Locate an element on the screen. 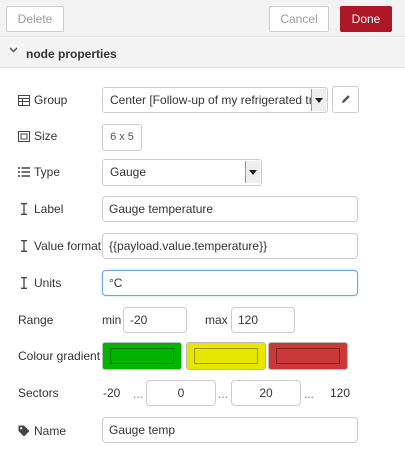 The image size is (405, 464). type-select: Gauge is located at coordinates (182, 172).